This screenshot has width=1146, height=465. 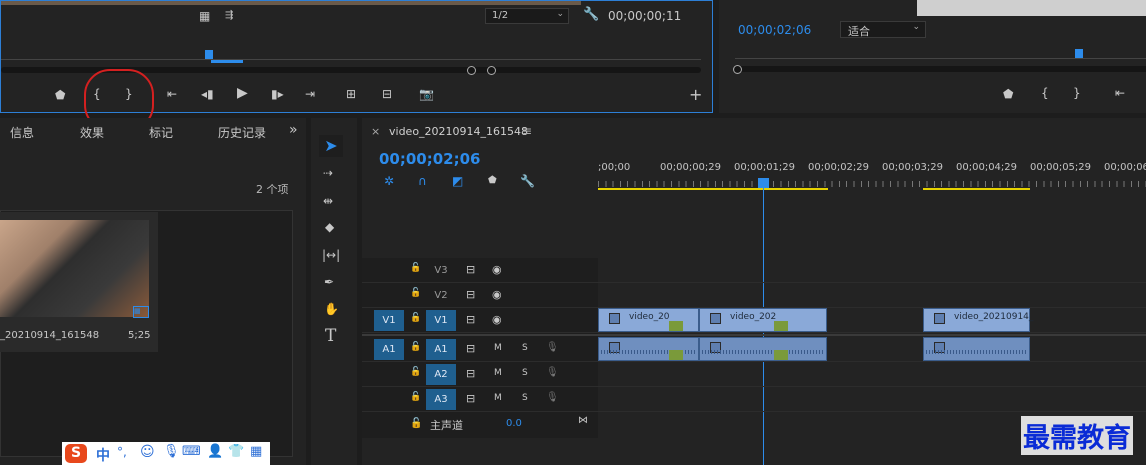 What do you see at coordinates (441, 270) in the screenshot?
I see `track-name-v3: V3` at bounding box center [441, 270].